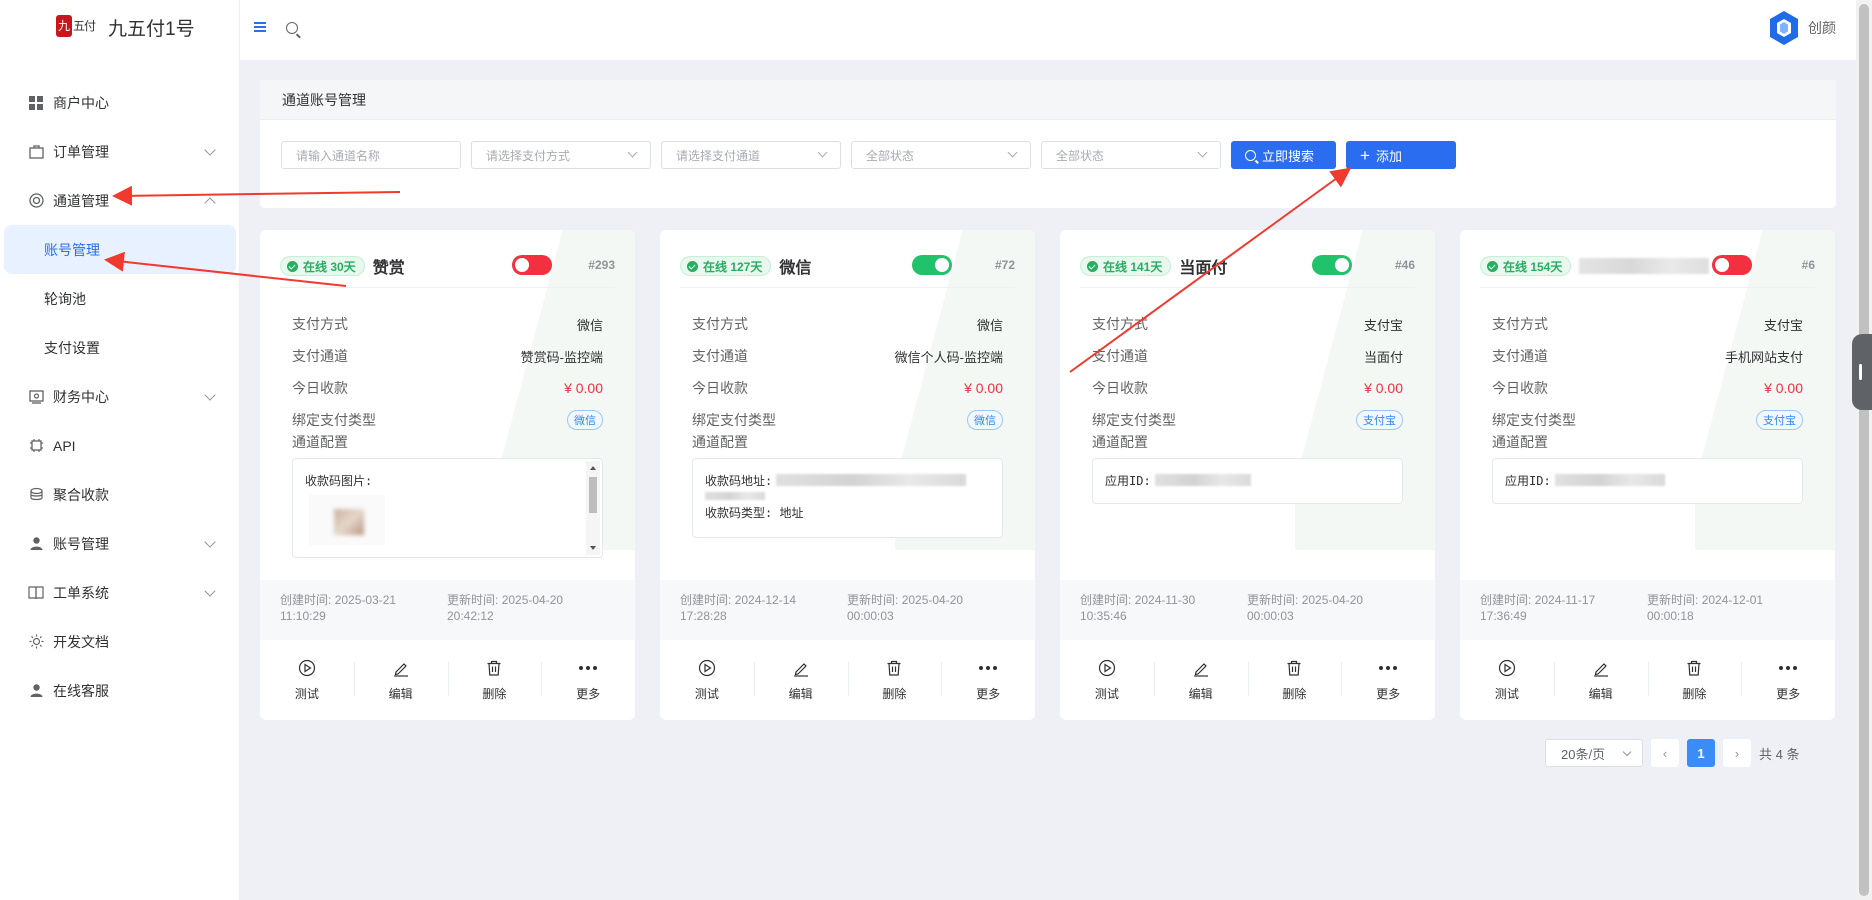 Image resolution: width=1872 pixels, height=900 pixels. What do you see at coordinates (561, 155) in the screenshot?
I see `pay-method-select: 请选择支付方式` at bounding box center [561, 155].